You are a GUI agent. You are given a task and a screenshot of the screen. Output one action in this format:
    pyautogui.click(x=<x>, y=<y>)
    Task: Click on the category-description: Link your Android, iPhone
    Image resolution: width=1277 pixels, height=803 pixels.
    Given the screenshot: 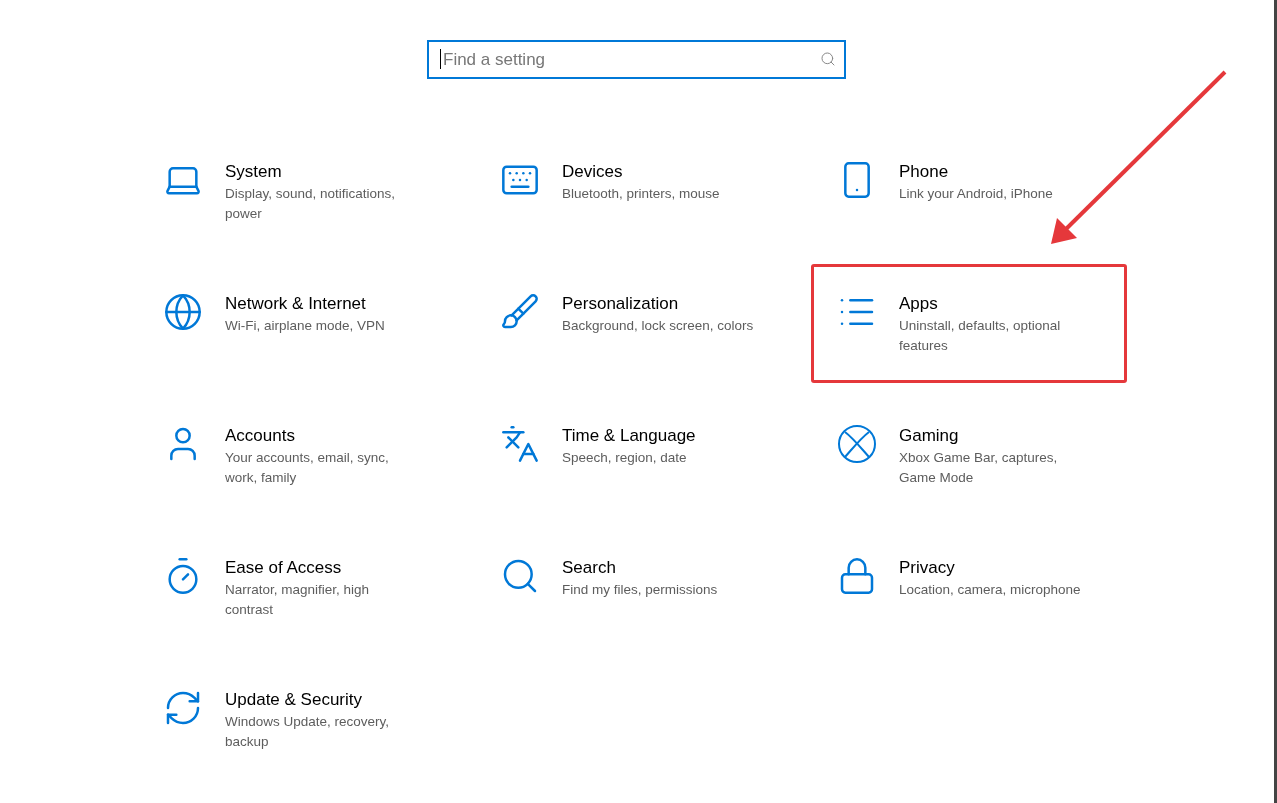 What is the action you would take?
    pyautogui.click(x=976, y=194)
    